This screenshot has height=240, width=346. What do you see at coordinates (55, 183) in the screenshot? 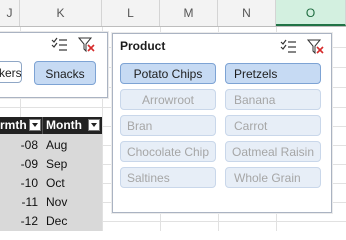
I see `table-cell: Oct` at bounding box center [55, 183].